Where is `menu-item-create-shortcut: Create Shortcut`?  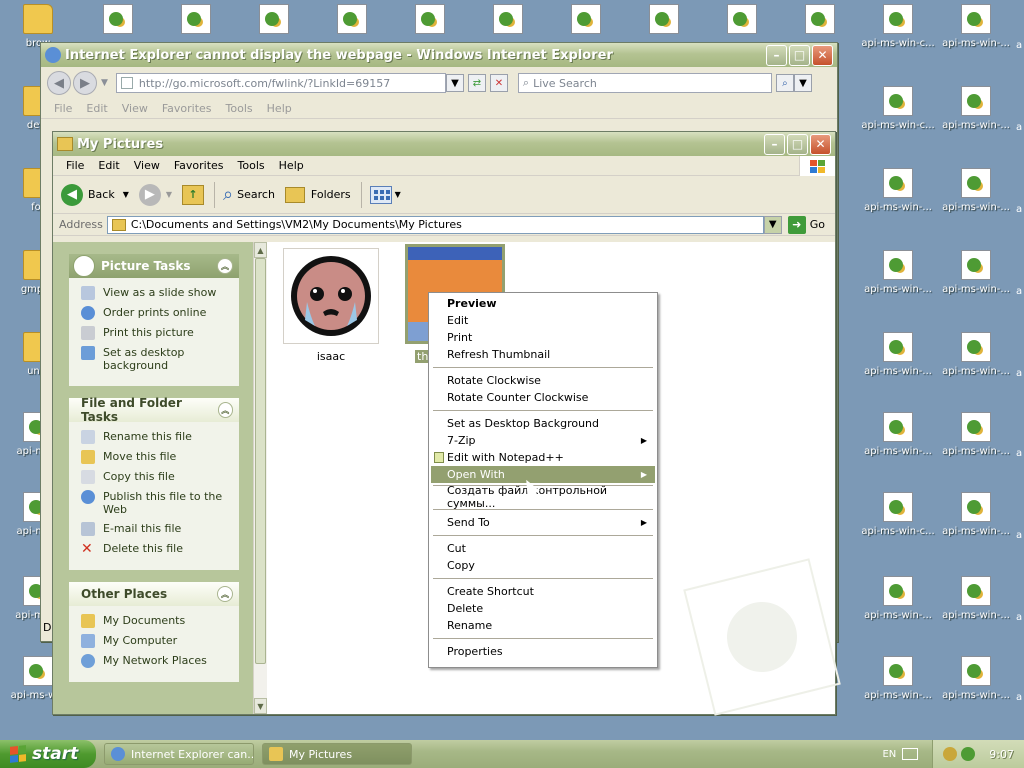
menu-item-create-shortcut: Create Shortcut is located at coordinates (543, 591).